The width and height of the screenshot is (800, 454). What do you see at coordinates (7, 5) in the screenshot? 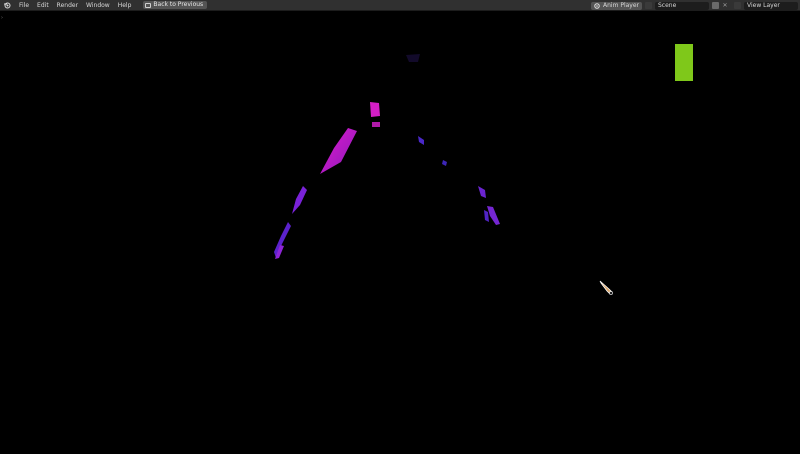
I see `blender-logo-icon` at bounding box center [7, 5].